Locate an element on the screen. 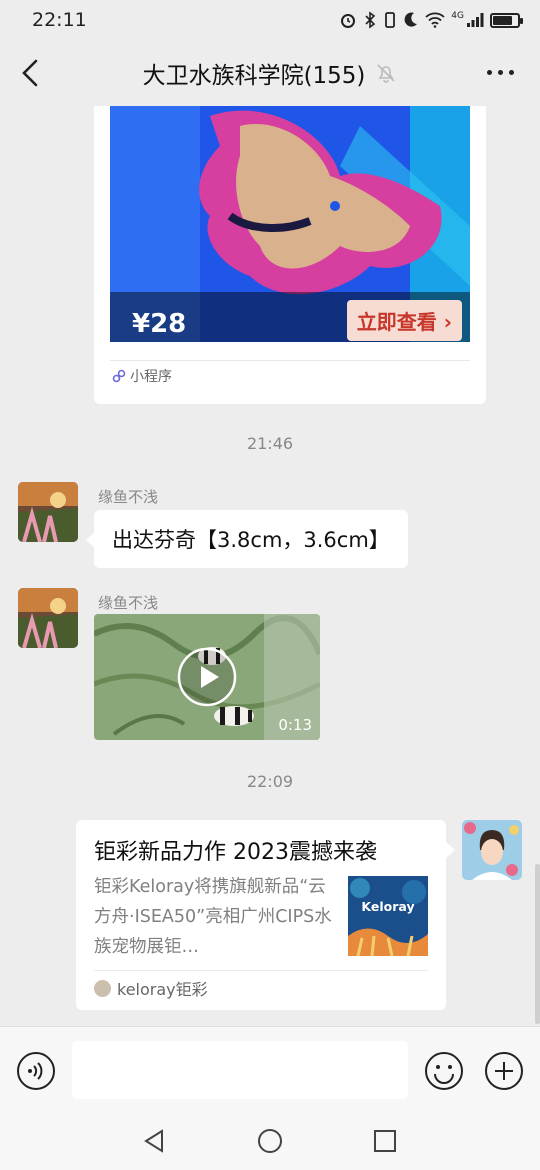 The width and height of the screenshot is (540, 1170). view-now-label: 立即查看 is located at coordinates (396, 322).